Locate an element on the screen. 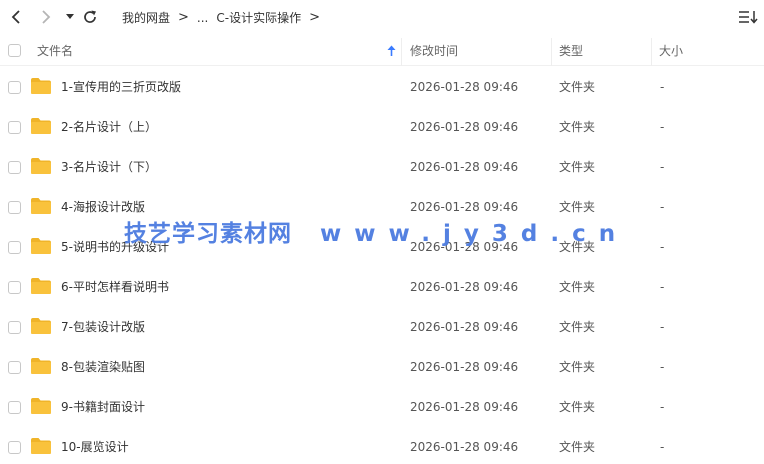 This screenshot has width=764, height=464. file-name: 8-包装渲染贴图 is located at coordinates (103, 367).